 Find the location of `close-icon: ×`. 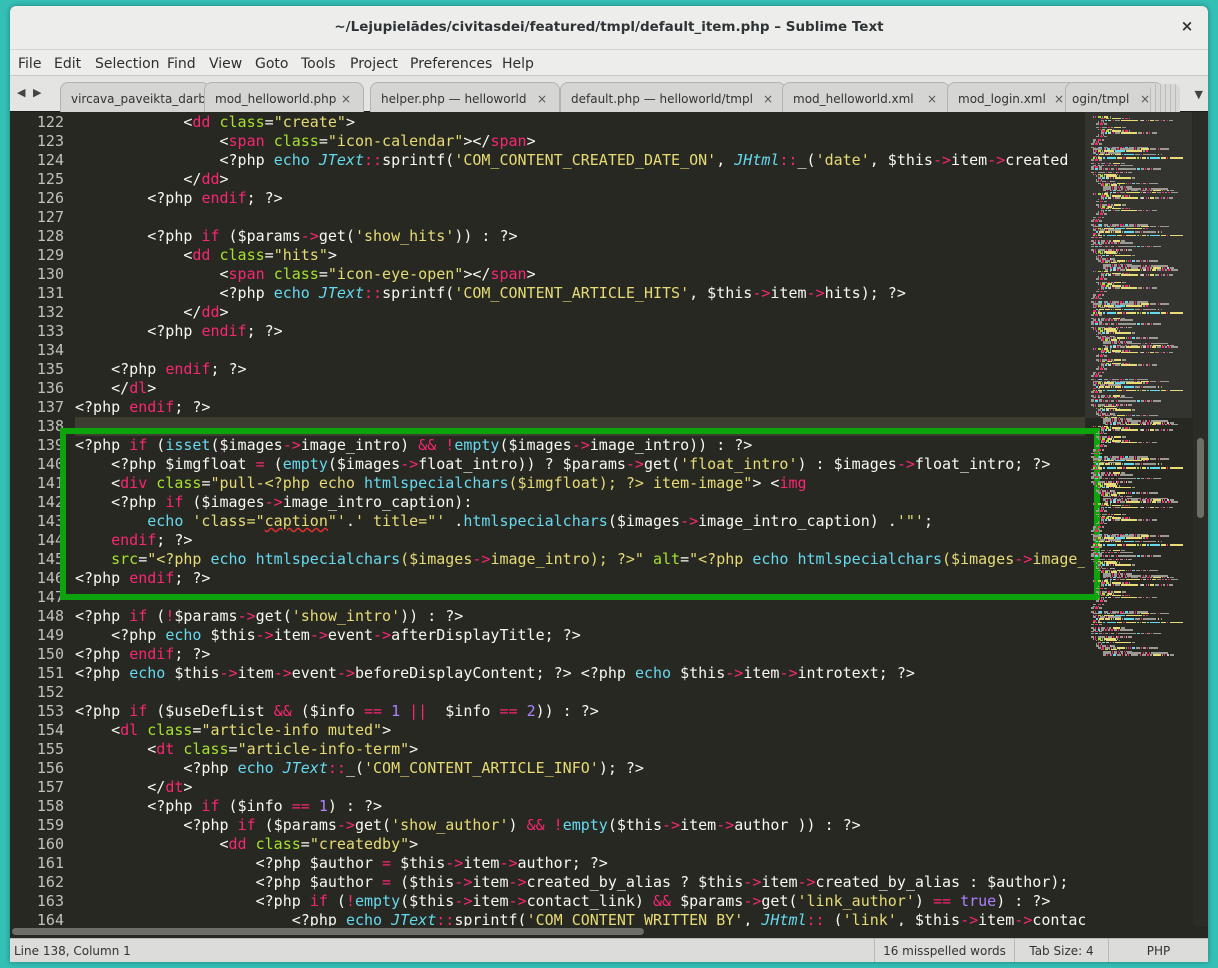

close-icon: × is located at coordinates (1187, 26).